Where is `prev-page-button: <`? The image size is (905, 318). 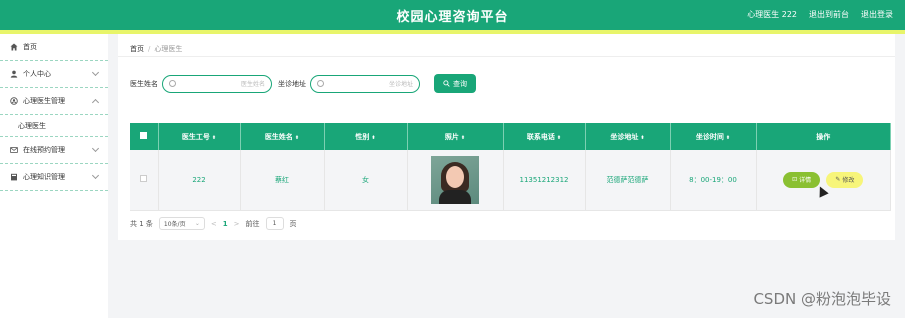 prev-page-button: < is located at coordinates (214, 224).